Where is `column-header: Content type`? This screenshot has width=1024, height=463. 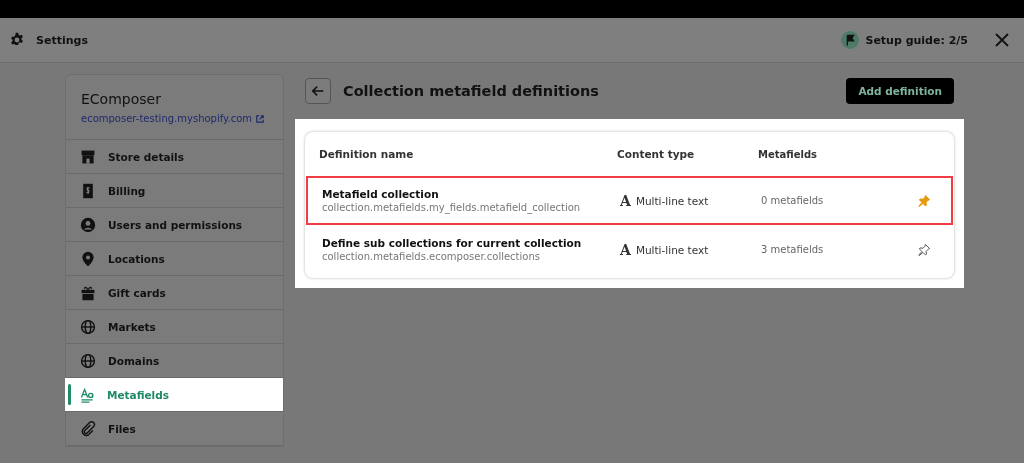 column-header: Content type is located at coordinates (656, 154).